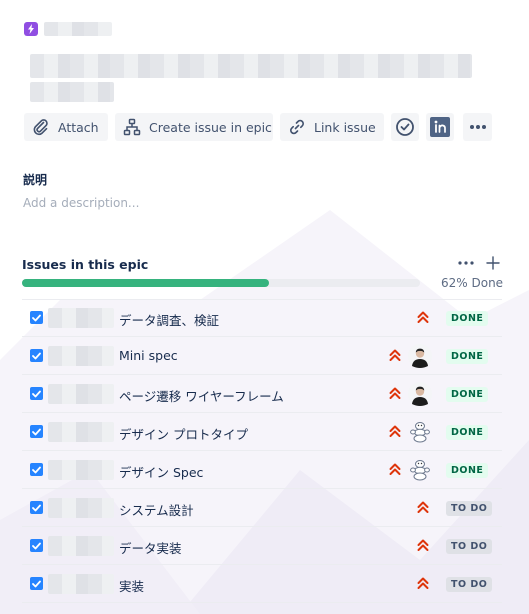 The height and width of the screenshot is (614, 529). I want to click on epic-key-redacted, so click(78, 29).